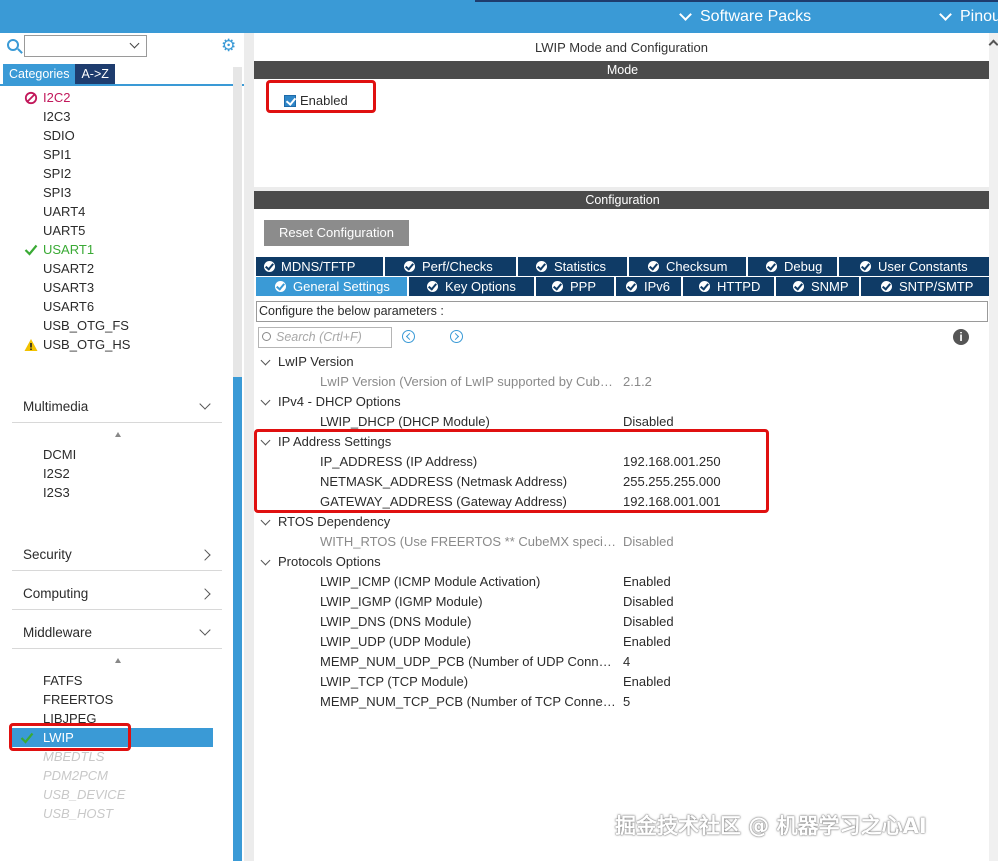 The image size is (998, 861). Describe the element at coordinates (62, 680) in the screenshot. I see `middleware-fatfs: FATFS` at that location.